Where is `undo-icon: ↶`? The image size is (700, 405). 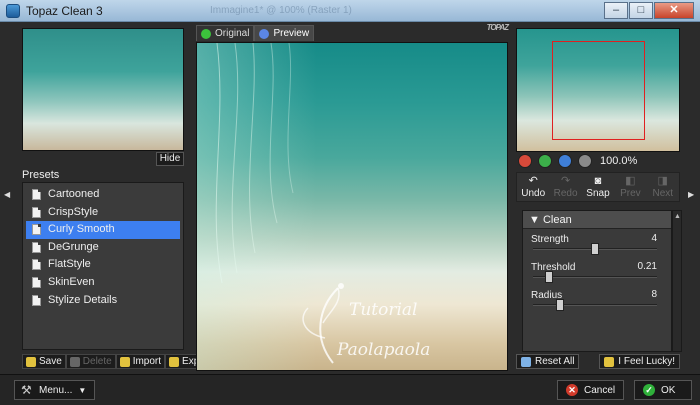
undo-icon: ↶ is located at coordinates (533, 181).